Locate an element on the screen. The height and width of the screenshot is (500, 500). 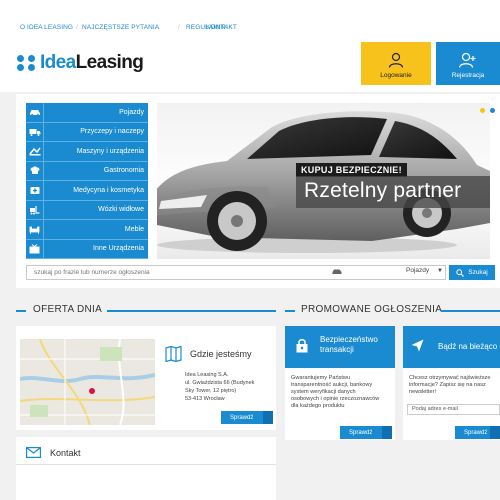
category-select: Pojazdy is located at coordinates (417, 270).